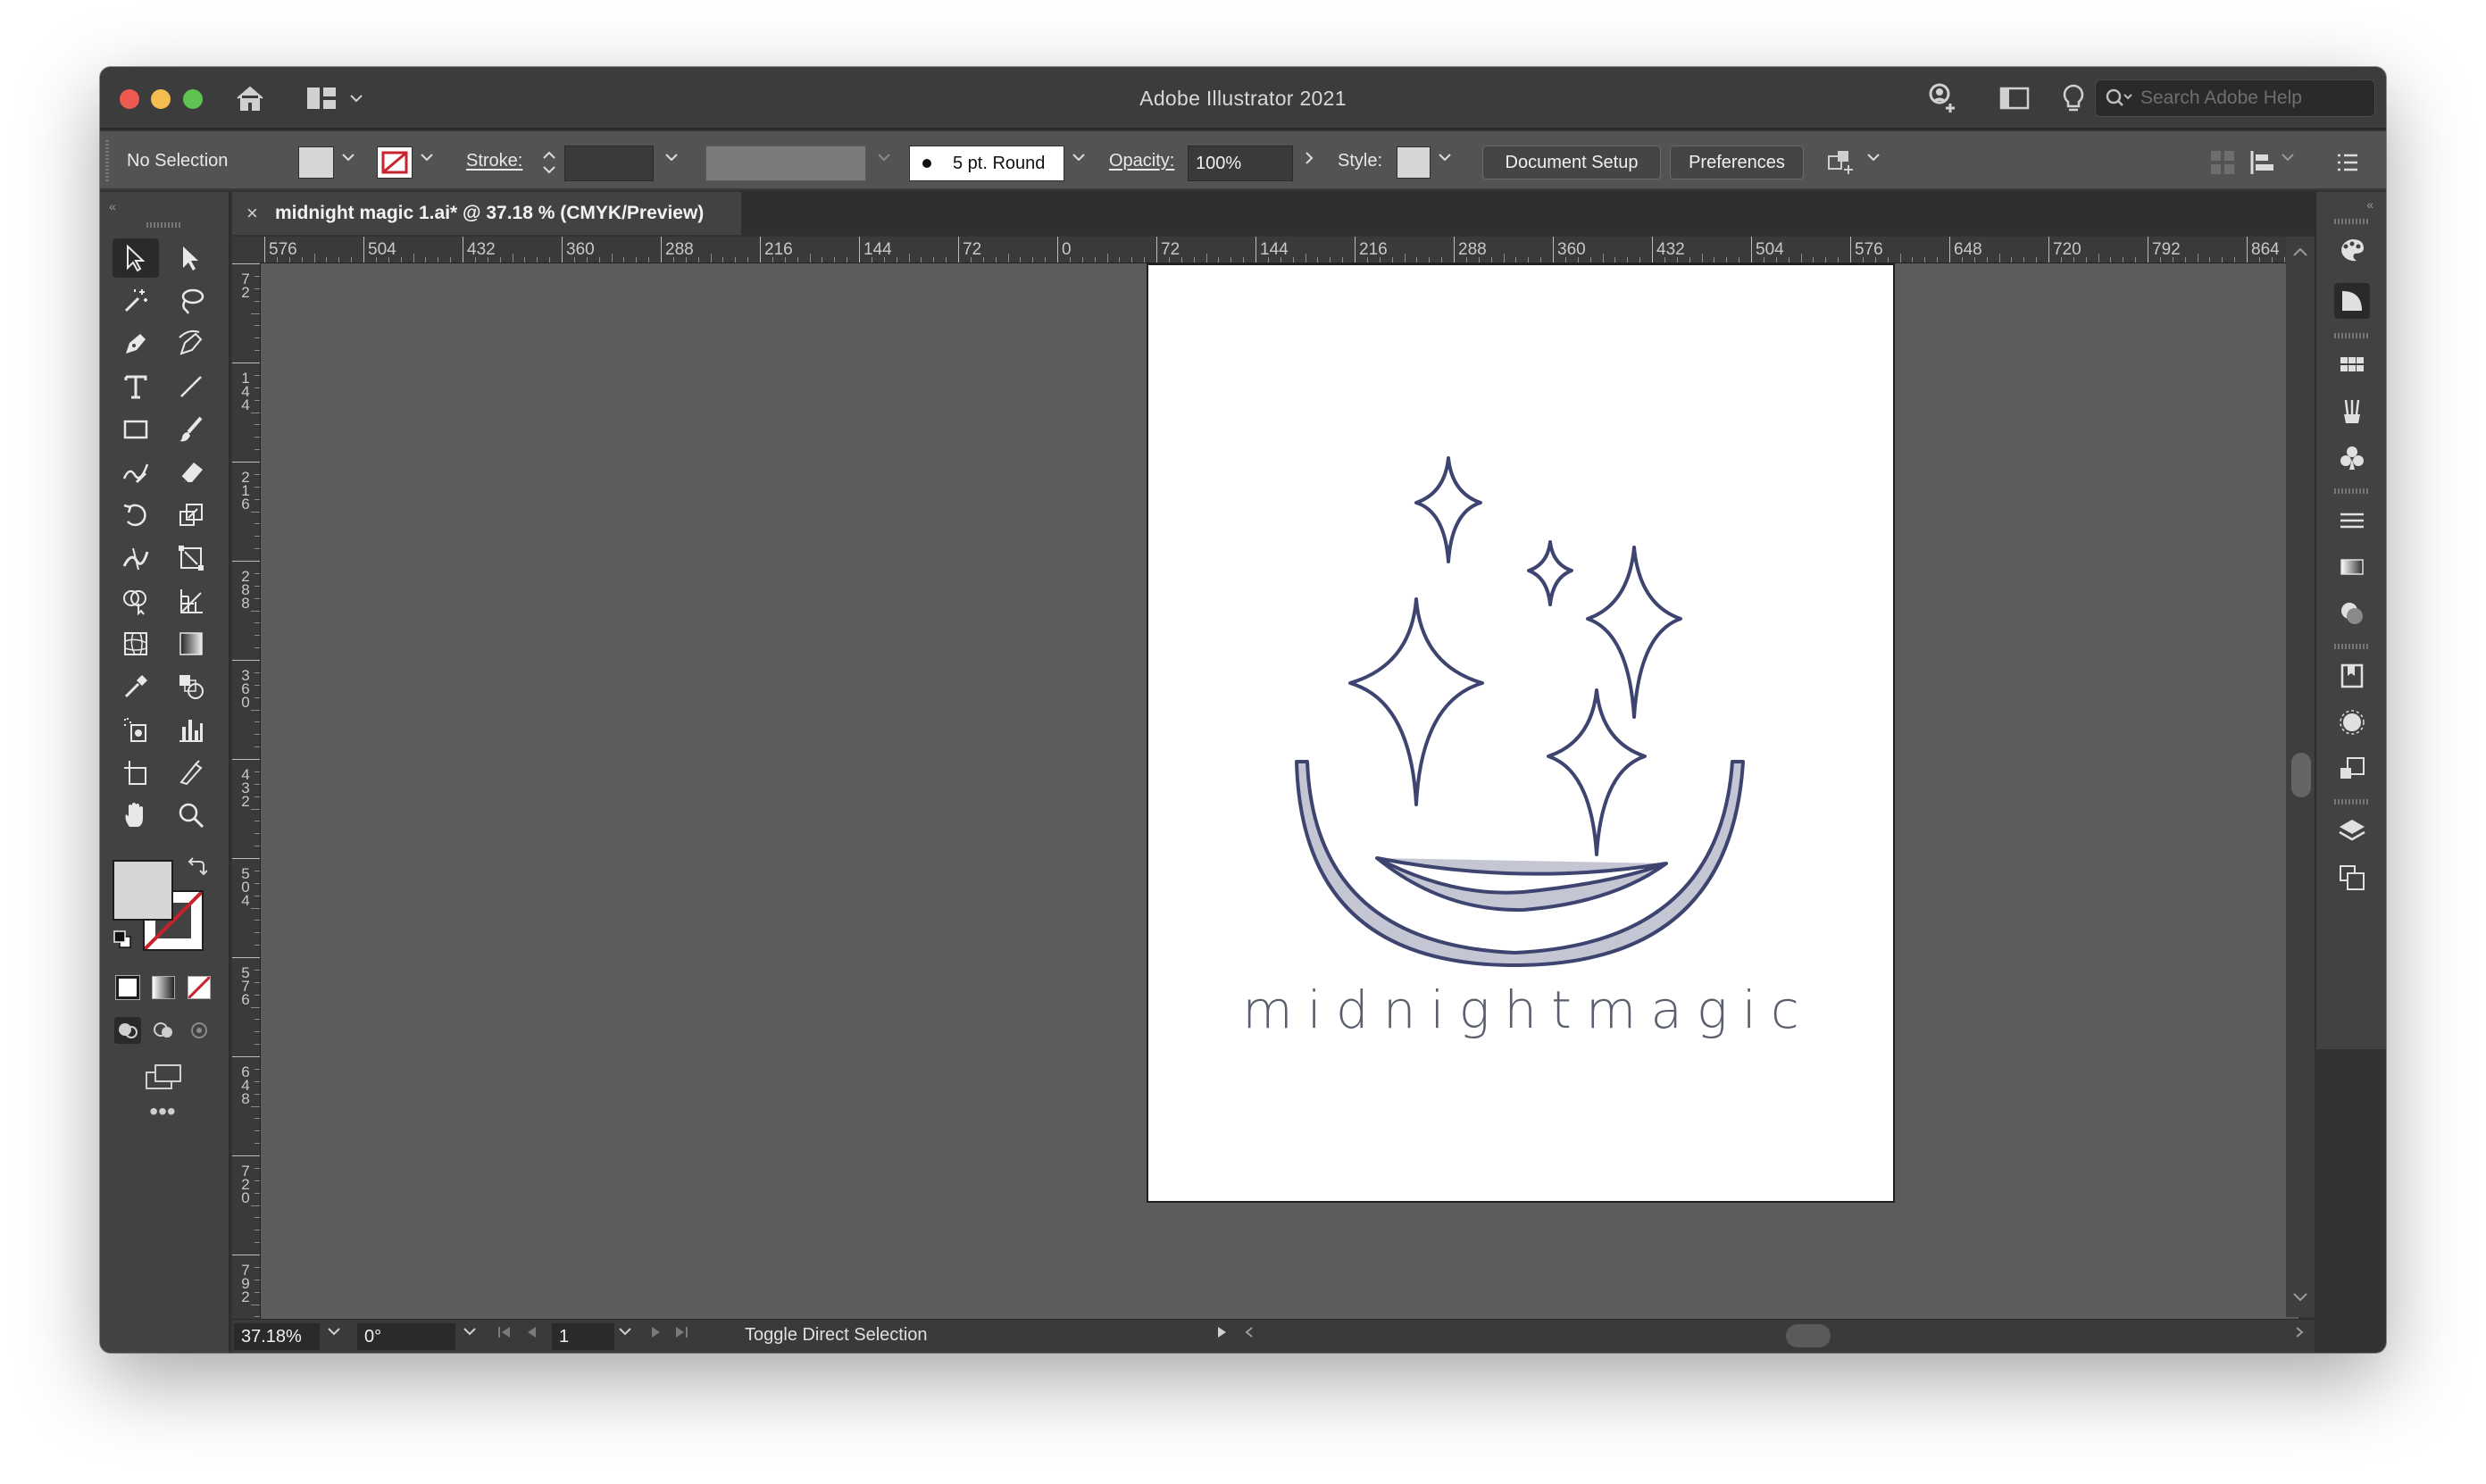  What do you see at coordinates (681, 1334) in the screenshot?
I see `last-artboard-icon` at bounding box center [681, 1334].